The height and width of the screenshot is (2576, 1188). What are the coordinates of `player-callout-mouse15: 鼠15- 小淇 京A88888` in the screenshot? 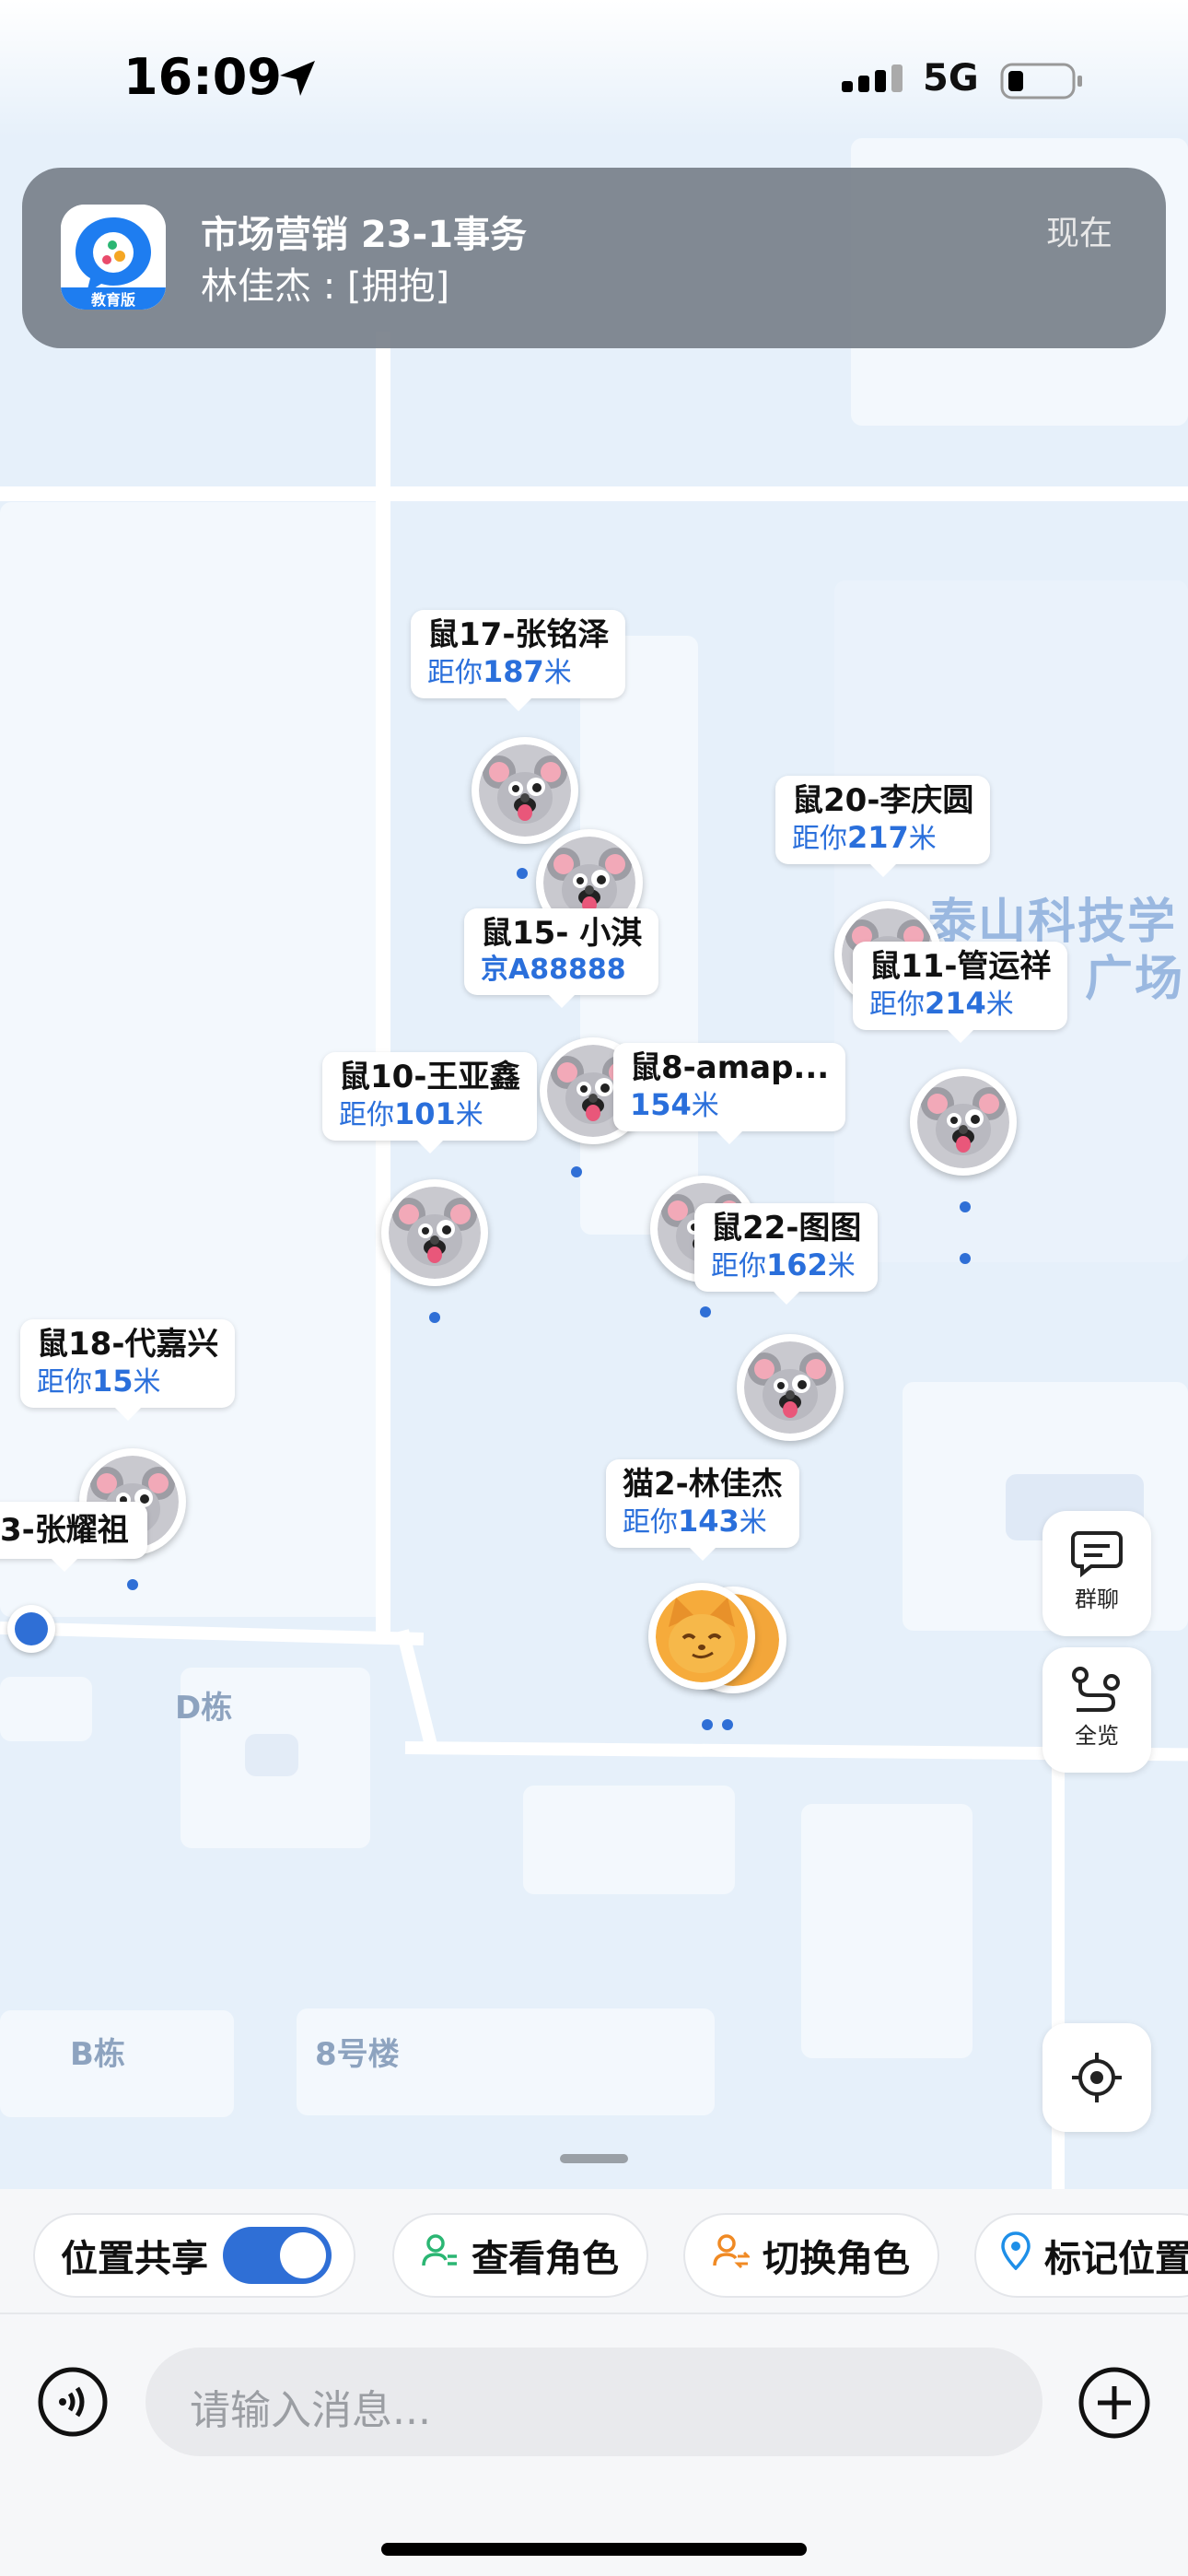 It's located at (561, 958).